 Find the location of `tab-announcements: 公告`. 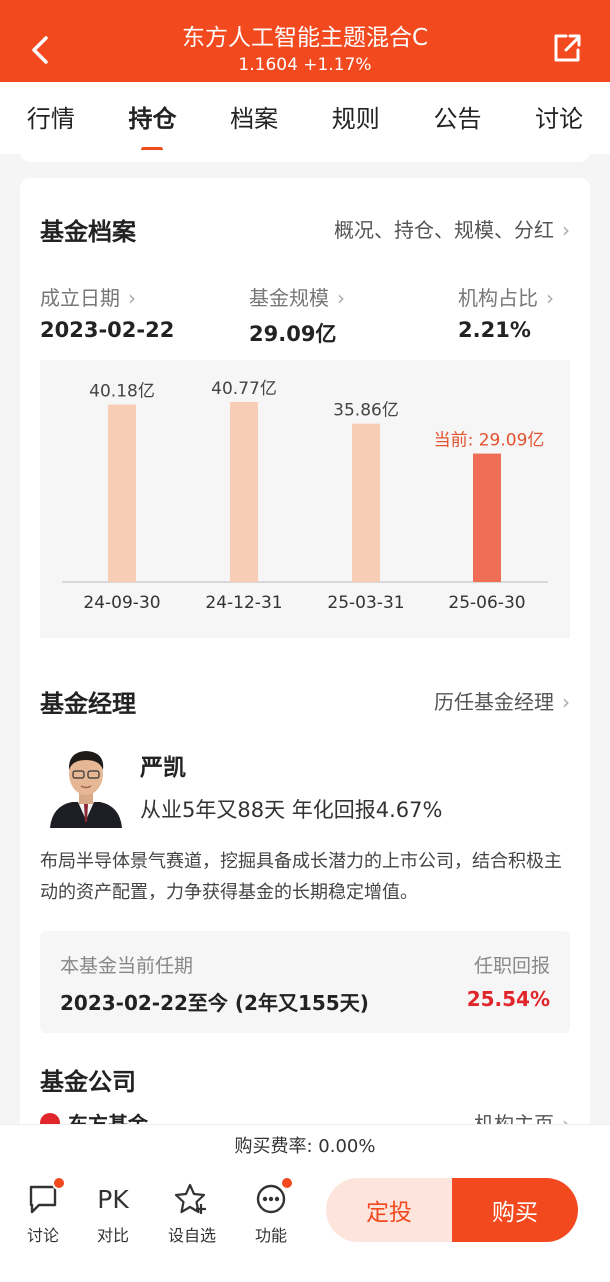

tab-announcements: 公告 is located at coordinates (457, 118).